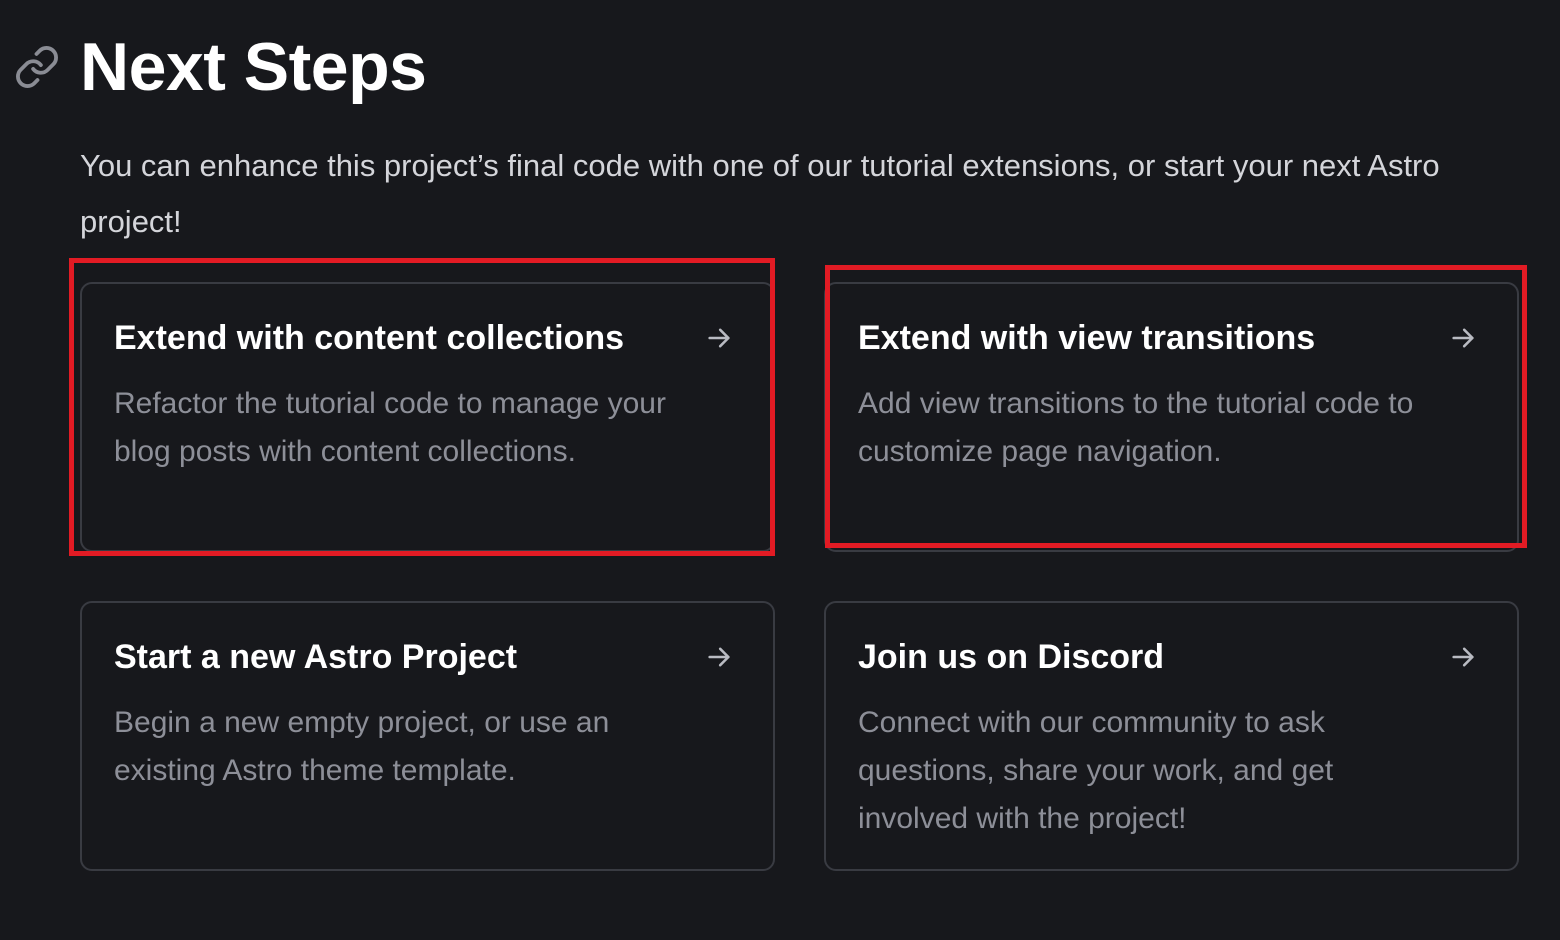 The width and height of the screenshot is (1560, 940). I want to click on page-title: Next Steps, so click(253, 67).